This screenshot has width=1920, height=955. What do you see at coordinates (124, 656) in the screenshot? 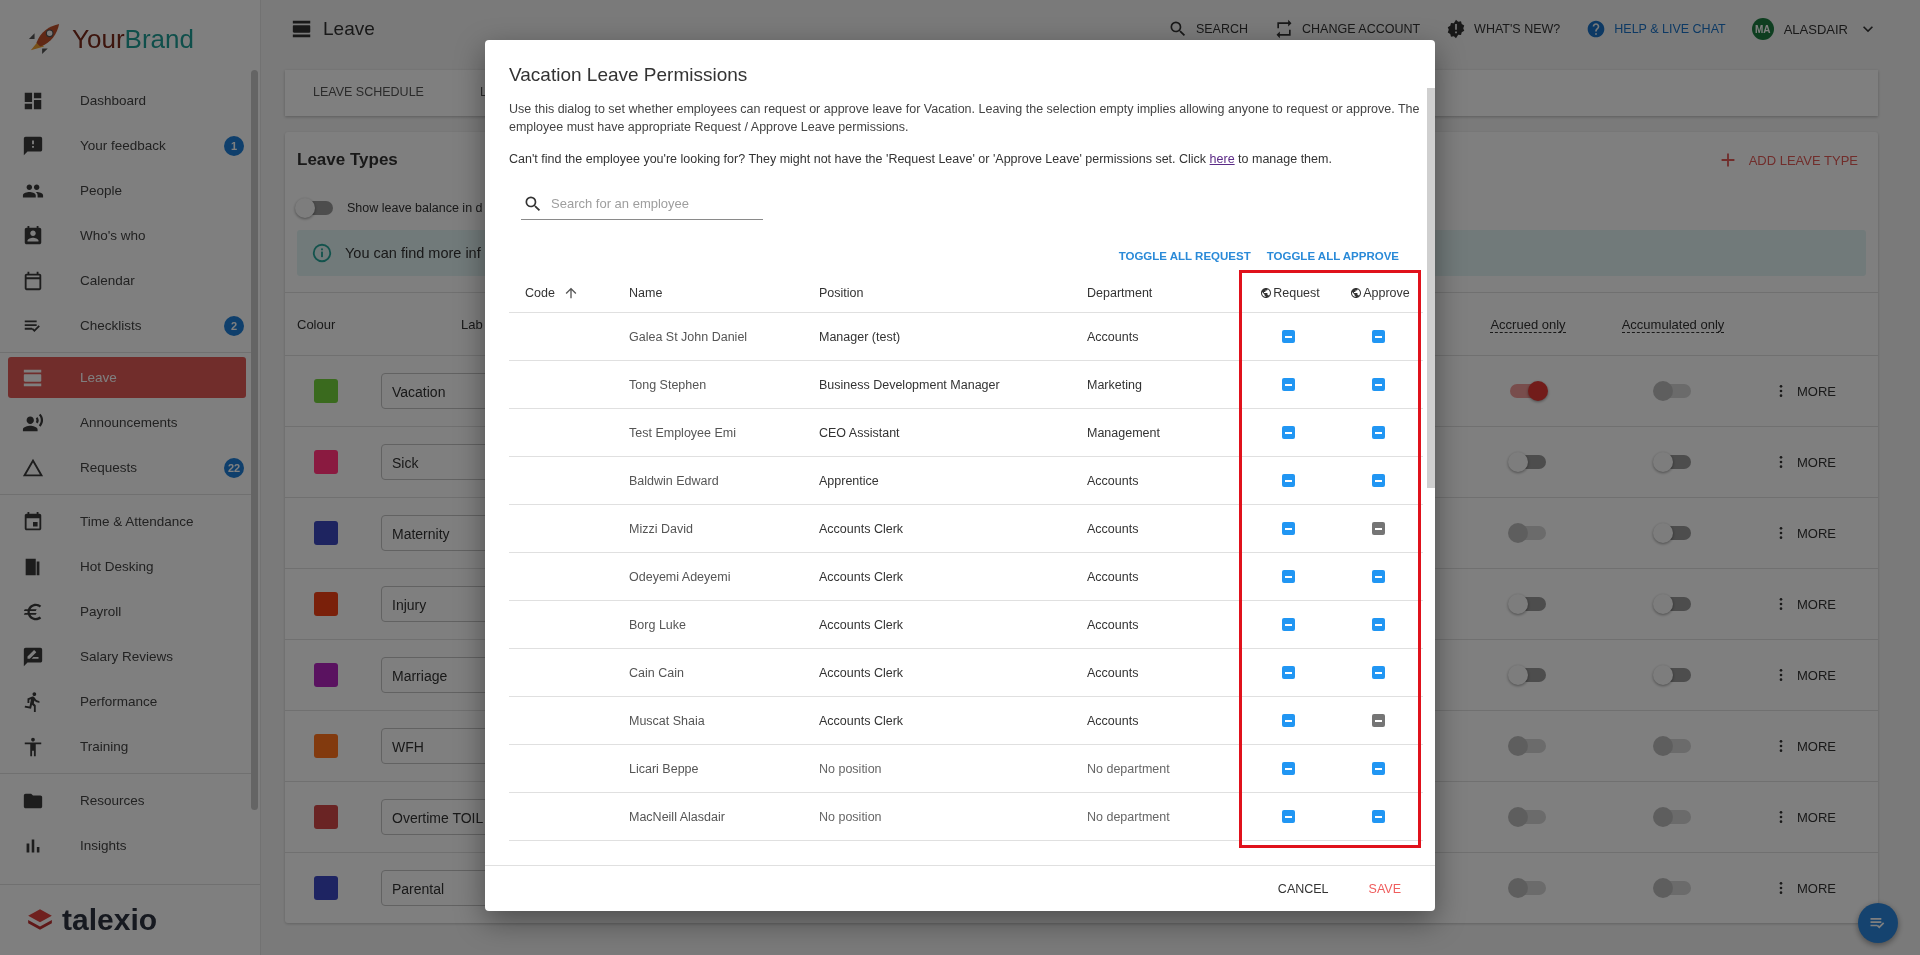
I see `sidebar-item: Salary Reviews` at bounding box center [124, 656].